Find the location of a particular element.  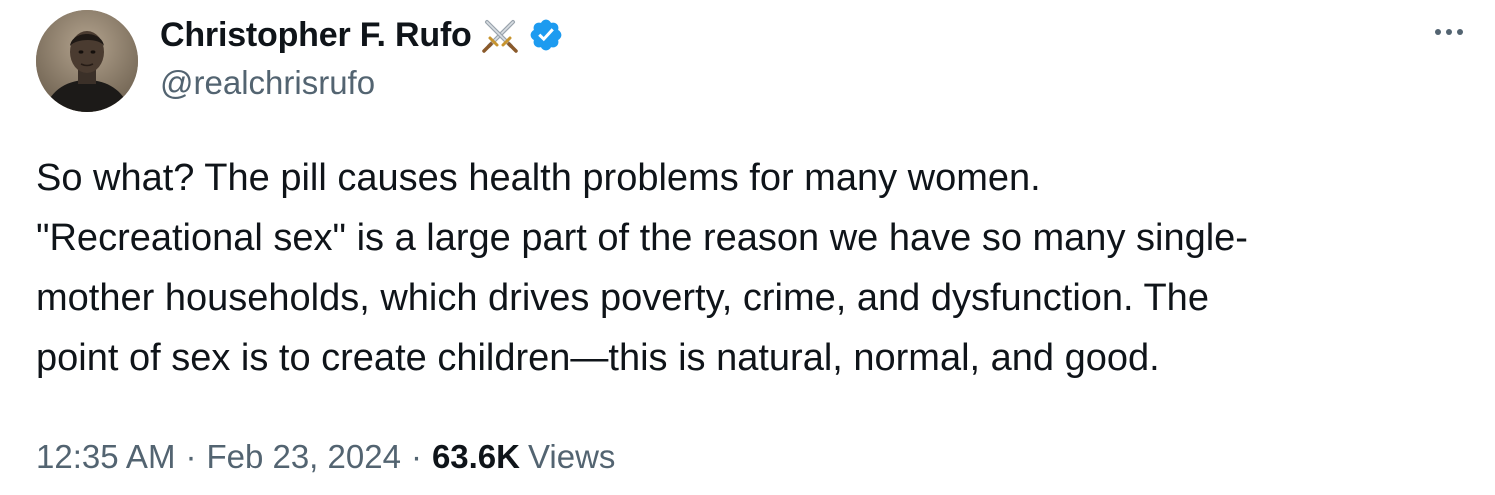

avatar-image is located at coordinates (87, 61).